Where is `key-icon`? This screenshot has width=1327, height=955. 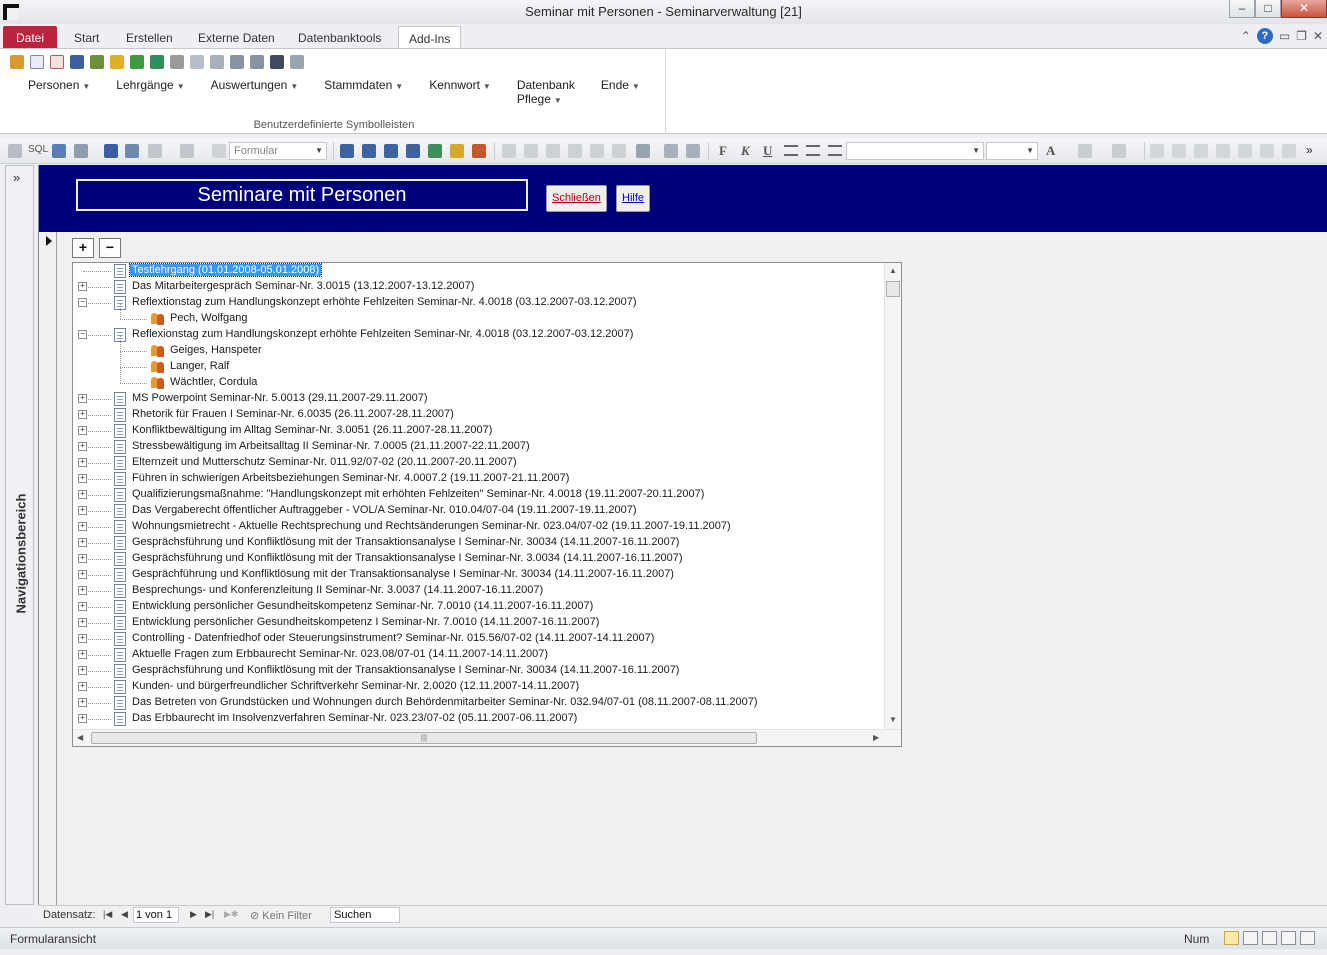 key-icon is located at coordinates (117, 62).